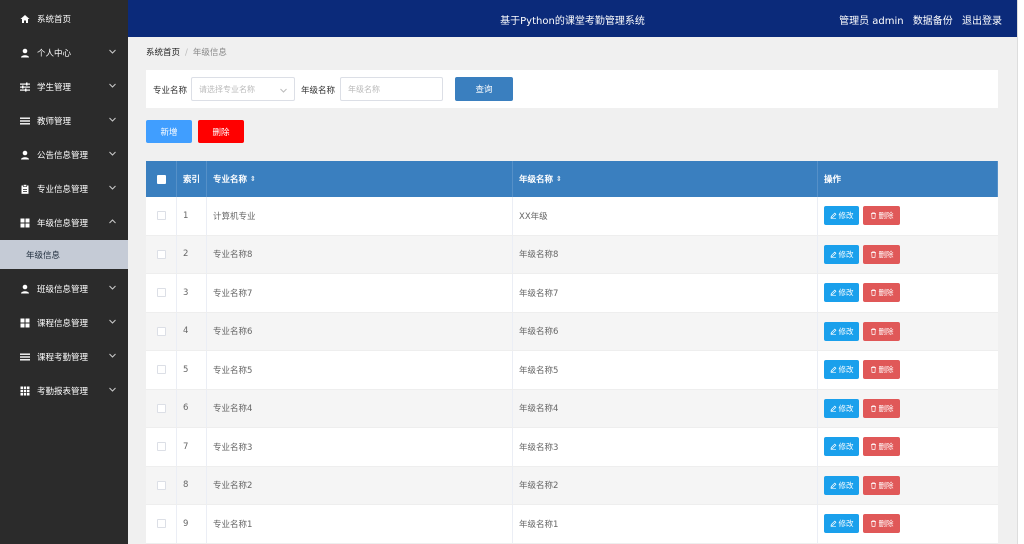  I want to click on table-row: 8 专业名称2 年级名称2 修改 删除, so click(572, 485).